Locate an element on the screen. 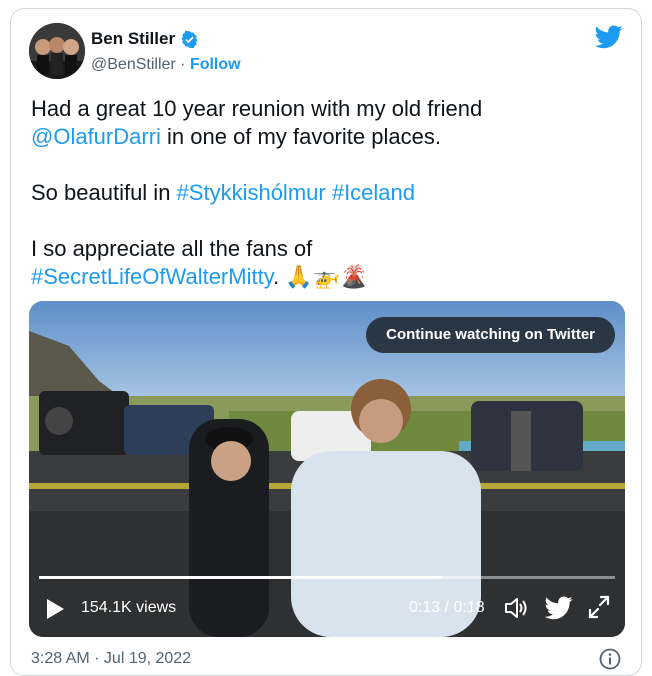 The image size is (652, 676). tweet-timestamp: 3:28 AM · Jul 19, 2022 is located at coordinates (111, 659).